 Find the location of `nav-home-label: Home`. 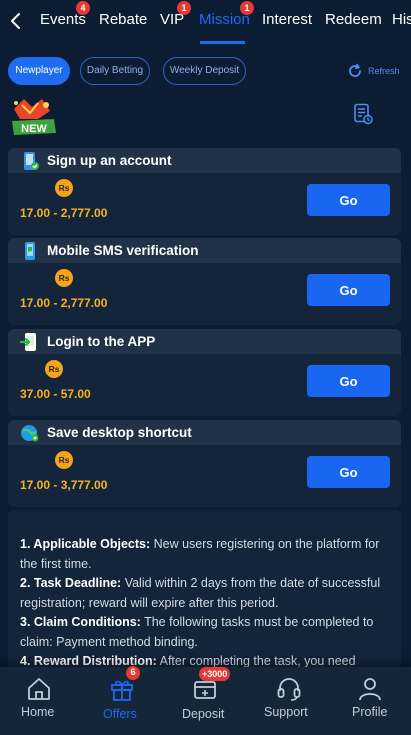

nav-home-label: Home is located at coordinates (38, 712).